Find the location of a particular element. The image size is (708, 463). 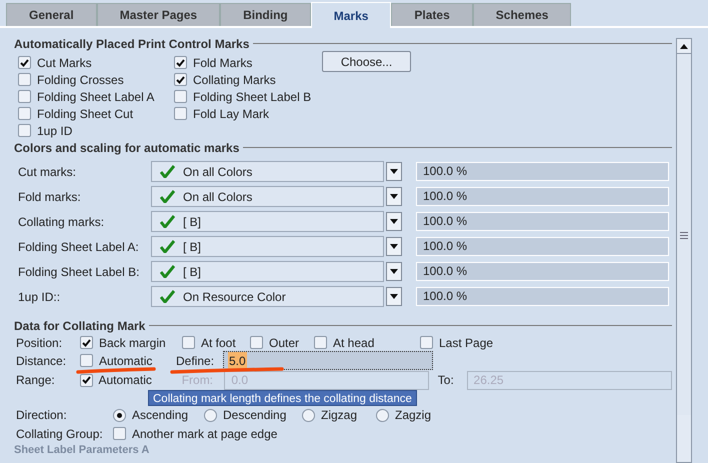

color-dropdown: On Resource Color is located at coordinates (267, 296).